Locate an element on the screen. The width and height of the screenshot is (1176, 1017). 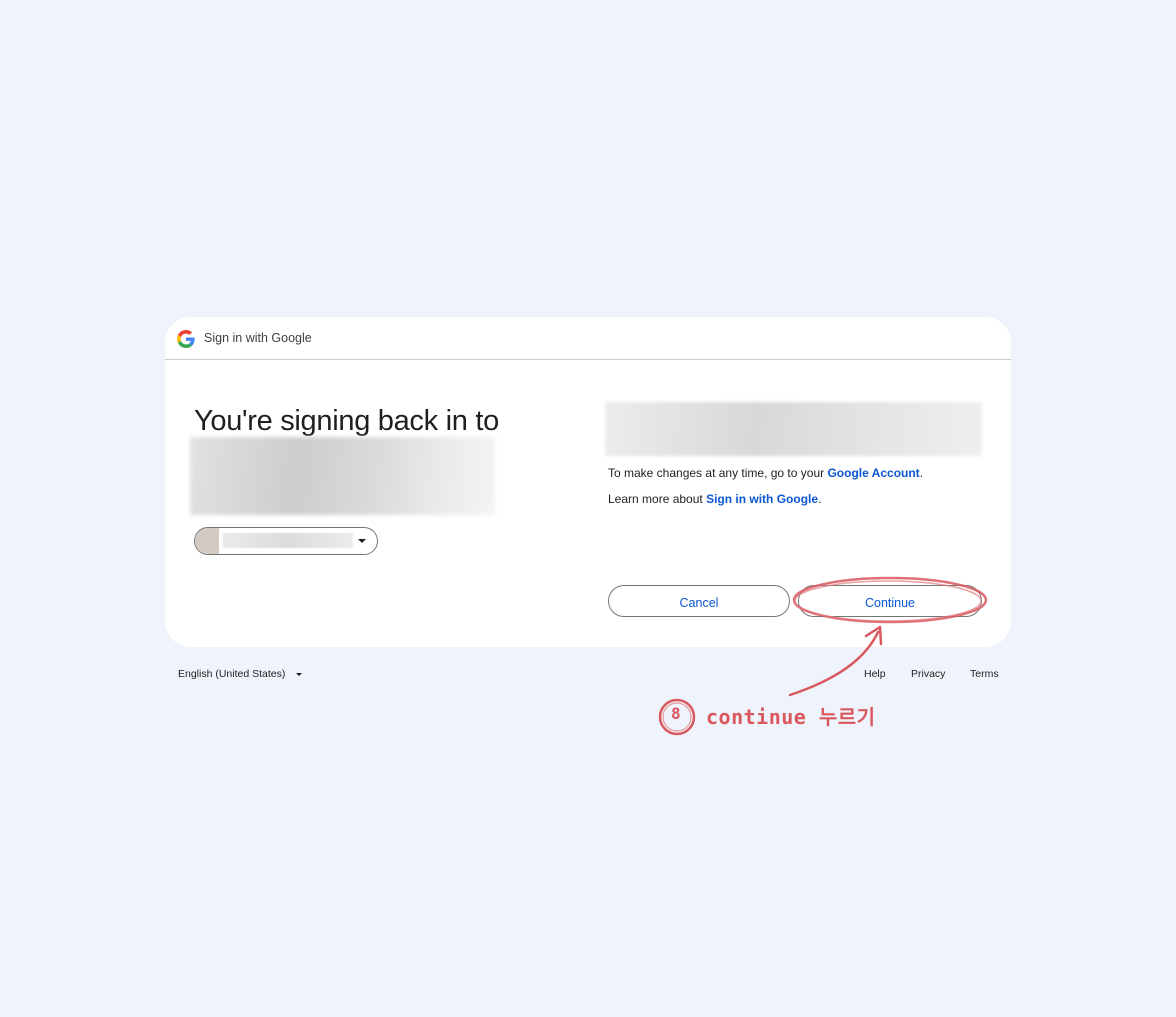
learn-more-prefix: Learn more about is located at coordinates (657, 499).